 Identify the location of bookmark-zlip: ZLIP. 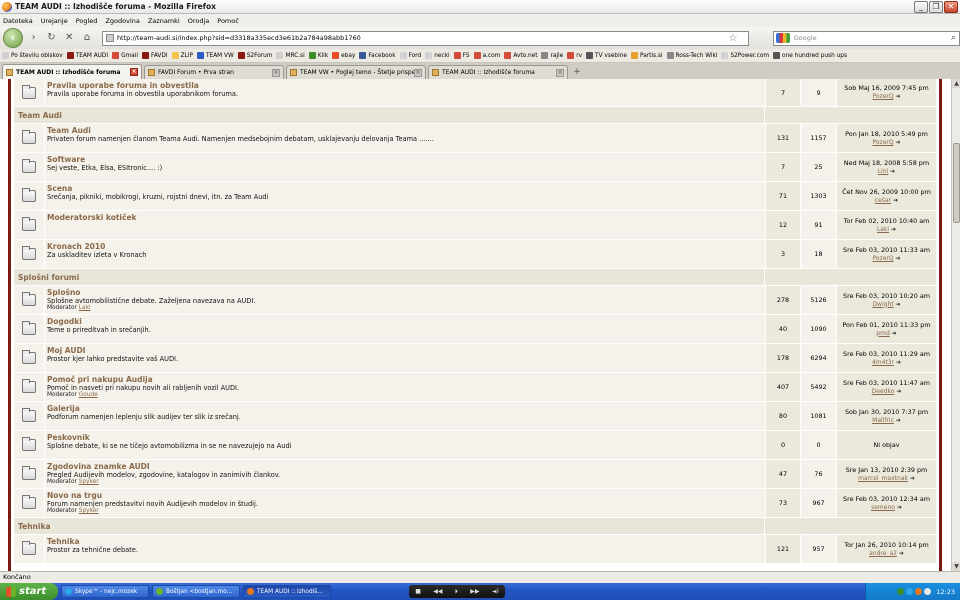
(182, 55).